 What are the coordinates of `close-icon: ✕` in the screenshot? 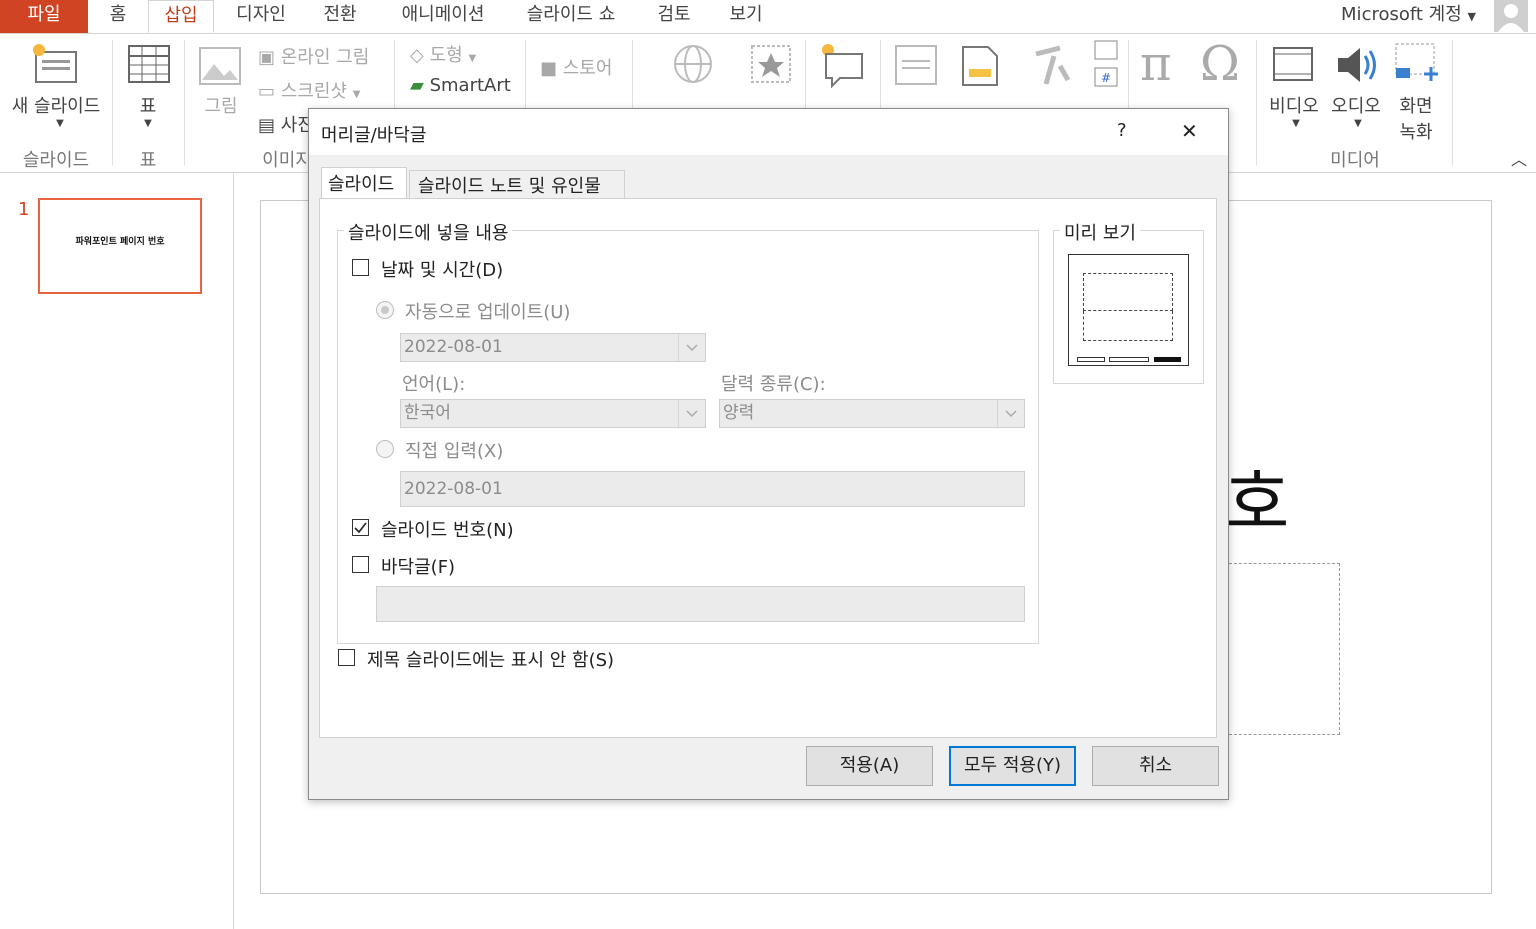 It's located at (1189, 131).